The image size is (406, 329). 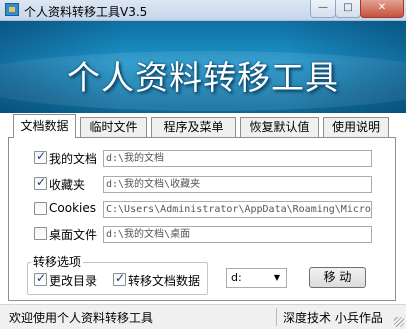 I want to click on folder-app-icon, so click(x=12, y=9).